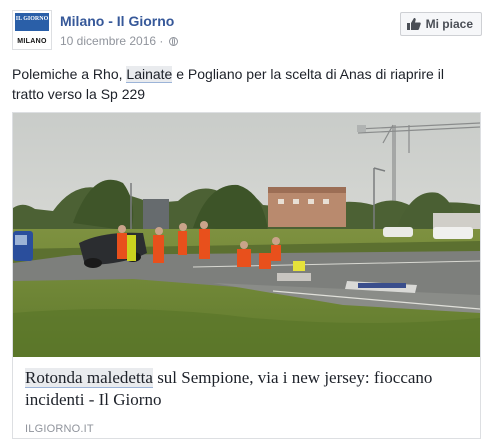 This screenshot has width=492, height=447. I want to click on avatar-brand: IL GIORNO, so click(32, 19).